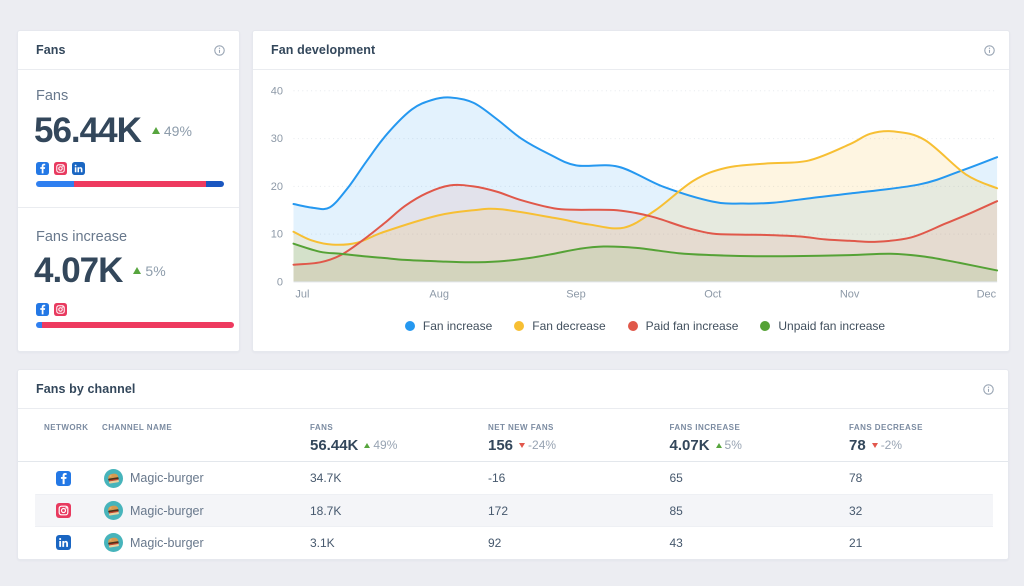 This screenshot has height=586, width=1024. I want to click on x-tick-label: Dec, so click(987, 295).